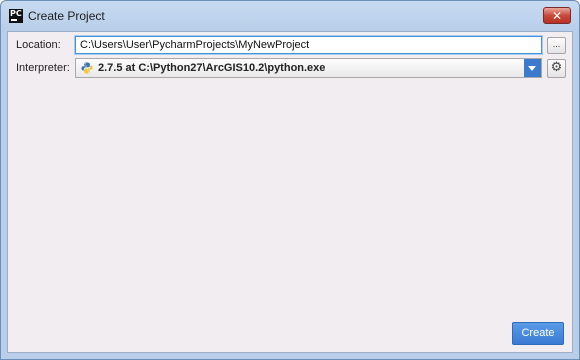  Describe the element at coordinates (16, 16) in the screenshot. I see `pycharm-app-icon: PC` at that location.